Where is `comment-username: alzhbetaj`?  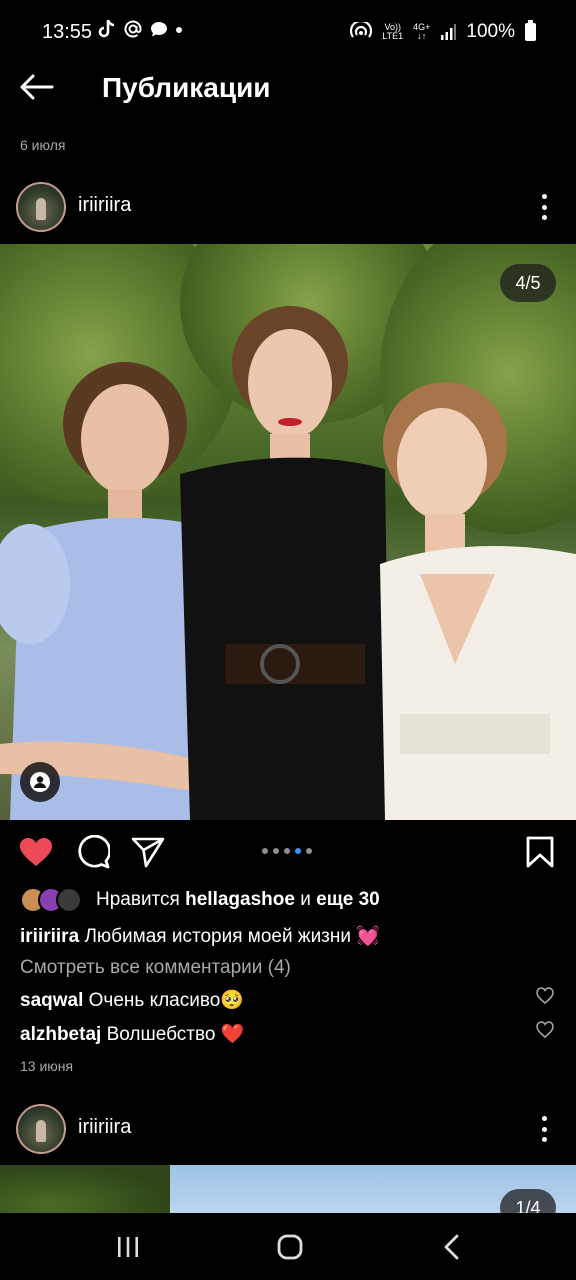
comment-username: alzhbetaj is located at coordinates (60, 1034).